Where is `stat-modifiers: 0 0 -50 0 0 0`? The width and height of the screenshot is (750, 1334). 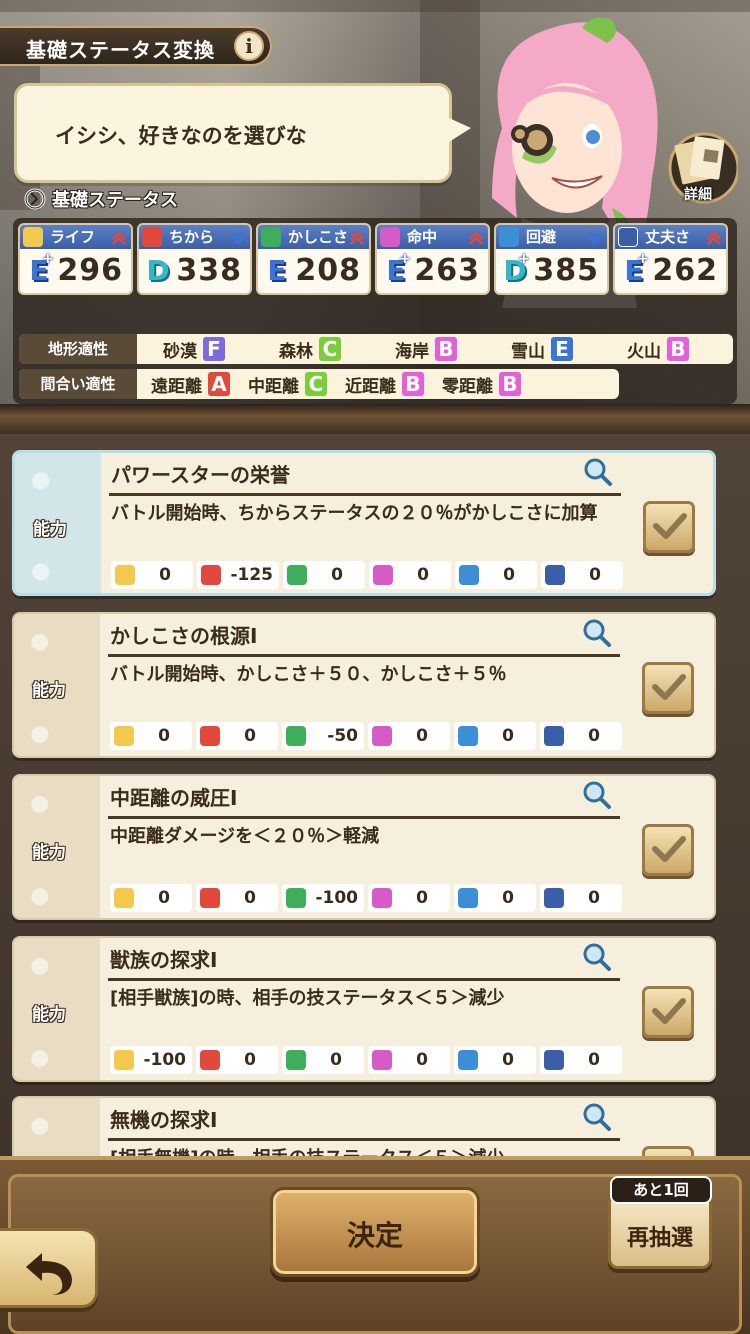 stat-modifiers: 0 0 -50 0 0 0 is located at coordinates (366, 736).